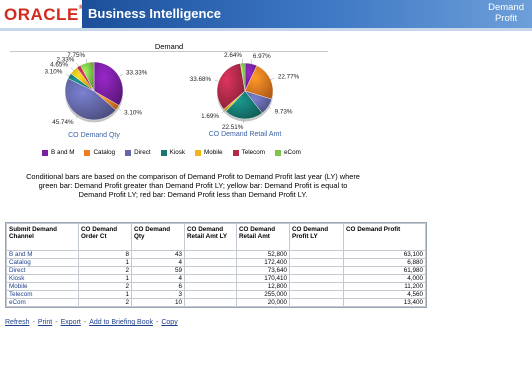 Image resolution: width=532 pixels, height=368 pixels. What do you see at coordinates (284, 111) in the screenshot?
I see `pie-data-label: 9.73%` at bounding box center [284, 111].